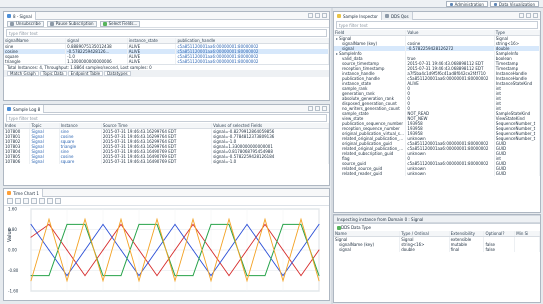 This screenshot has height=304, width=543. I want to click on sample-log-actions, so click(317, 108).